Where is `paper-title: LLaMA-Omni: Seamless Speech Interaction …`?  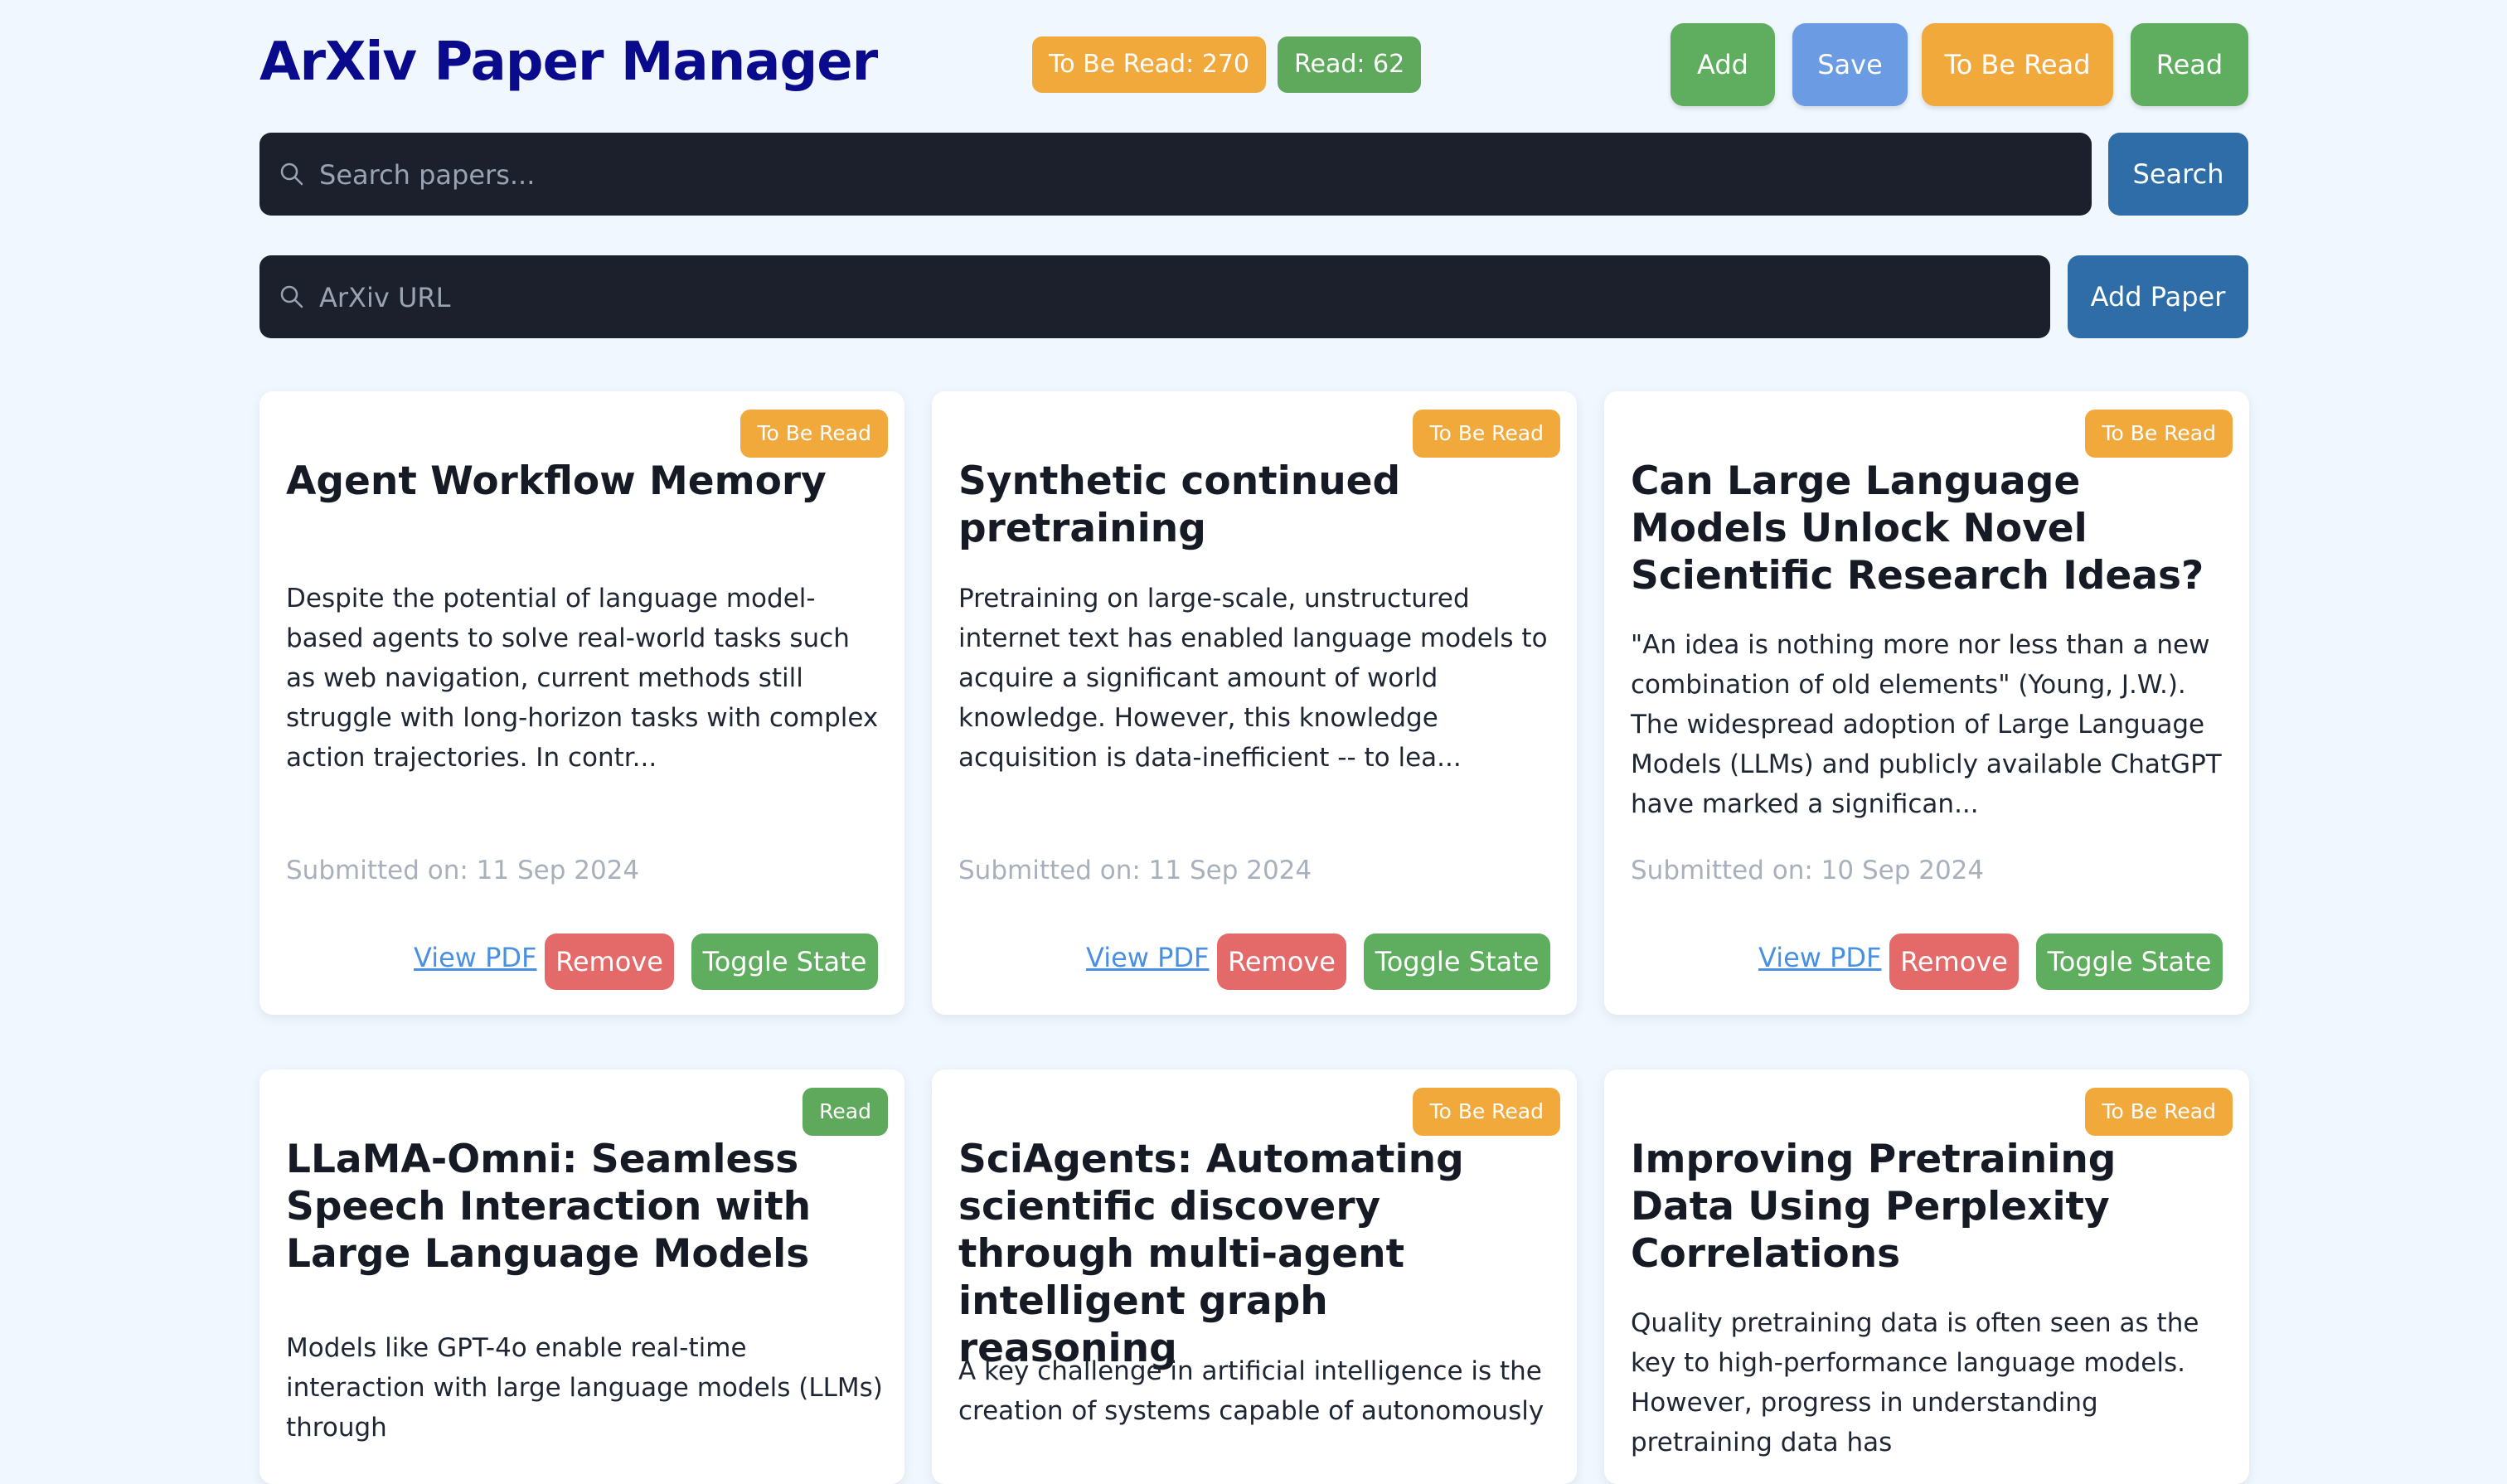
paper-title: LLaMA-Omni: Seamless Speech Interaction … is located at coordinates (549, 1207).